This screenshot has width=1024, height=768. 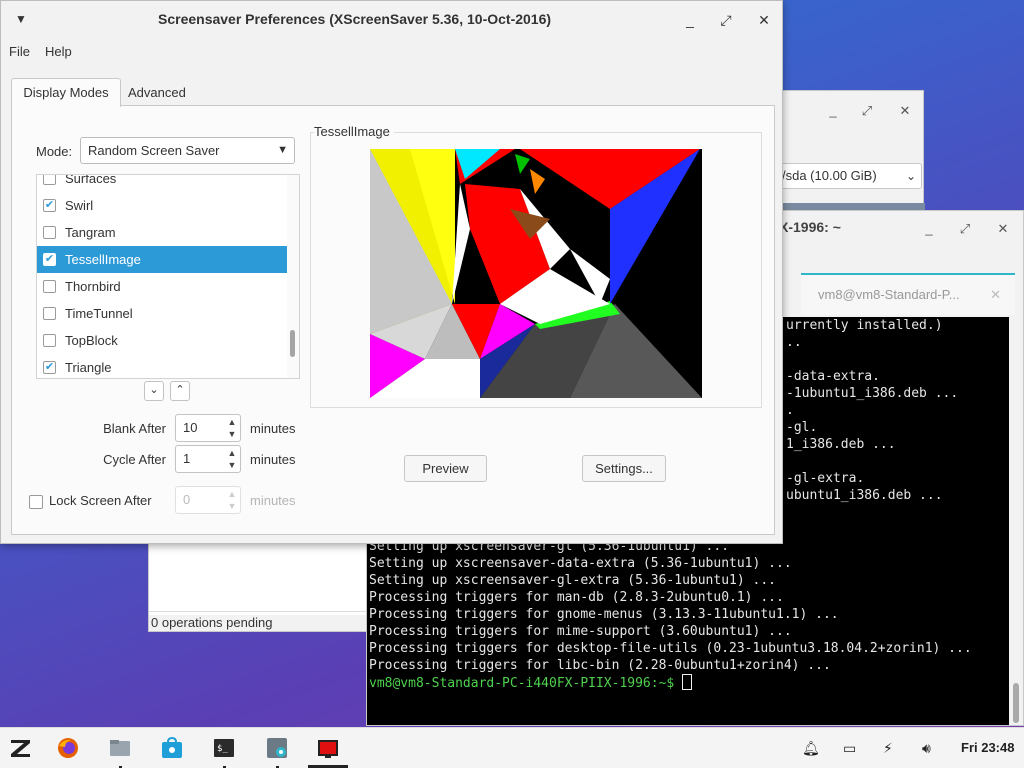 What do you see at coordinates (987, 747) in the screenshot?
I see `clock: Fri 23:48` at bounding box center [987, 747].